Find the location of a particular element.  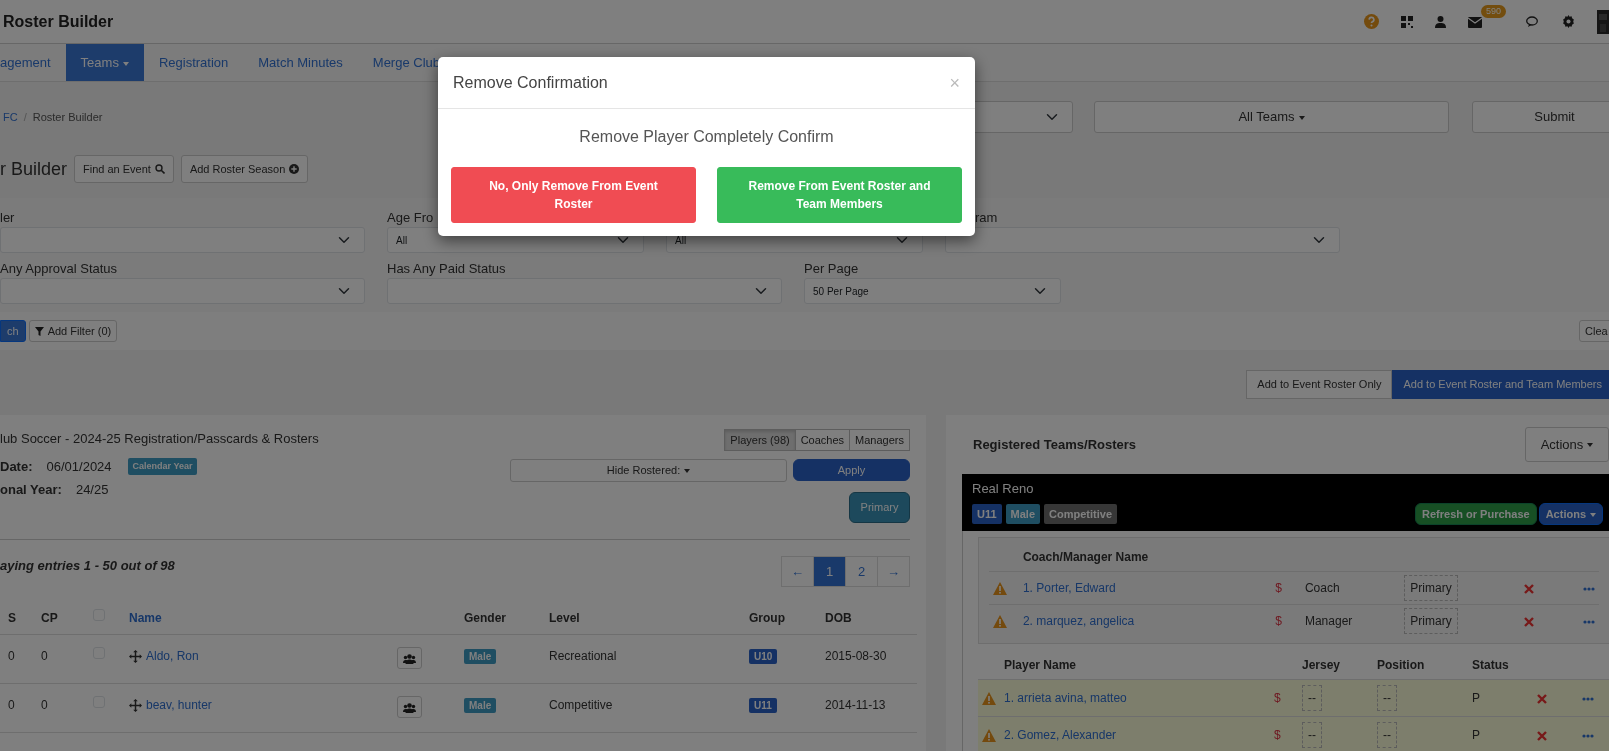

column-header: Coach/Manager Name is located at coordinates (1085, 557).